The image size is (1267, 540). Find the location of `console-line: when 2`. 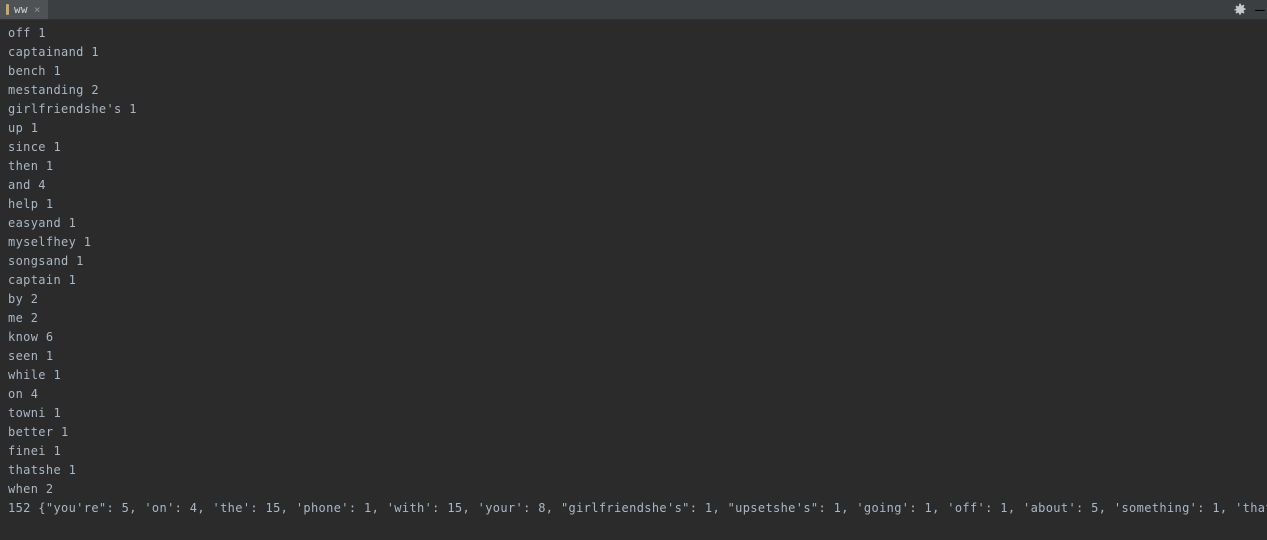

console-line: when 2 is located at coordinates (31, 489).